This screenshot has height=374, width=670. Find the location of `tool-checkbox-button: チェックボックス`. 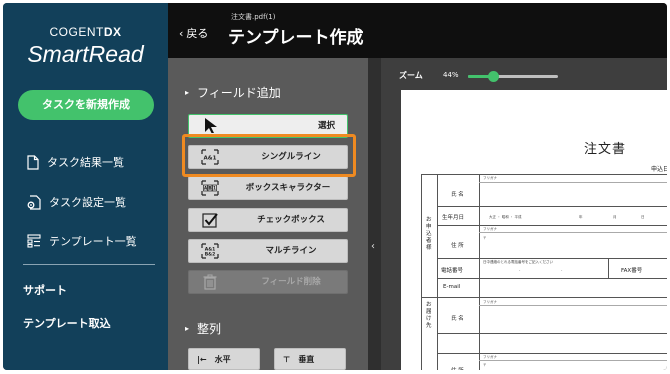

tool-checkbox-button: チェックボックス is located at coordinates (268, 220).